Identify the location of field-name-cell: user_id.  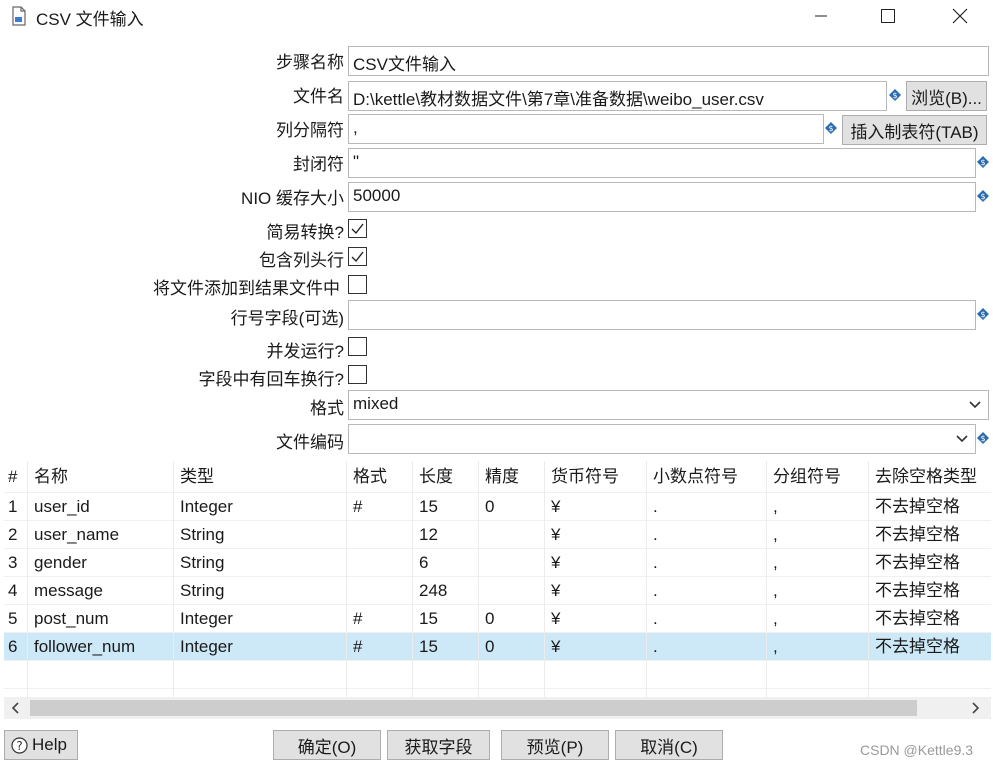
(102, 507).